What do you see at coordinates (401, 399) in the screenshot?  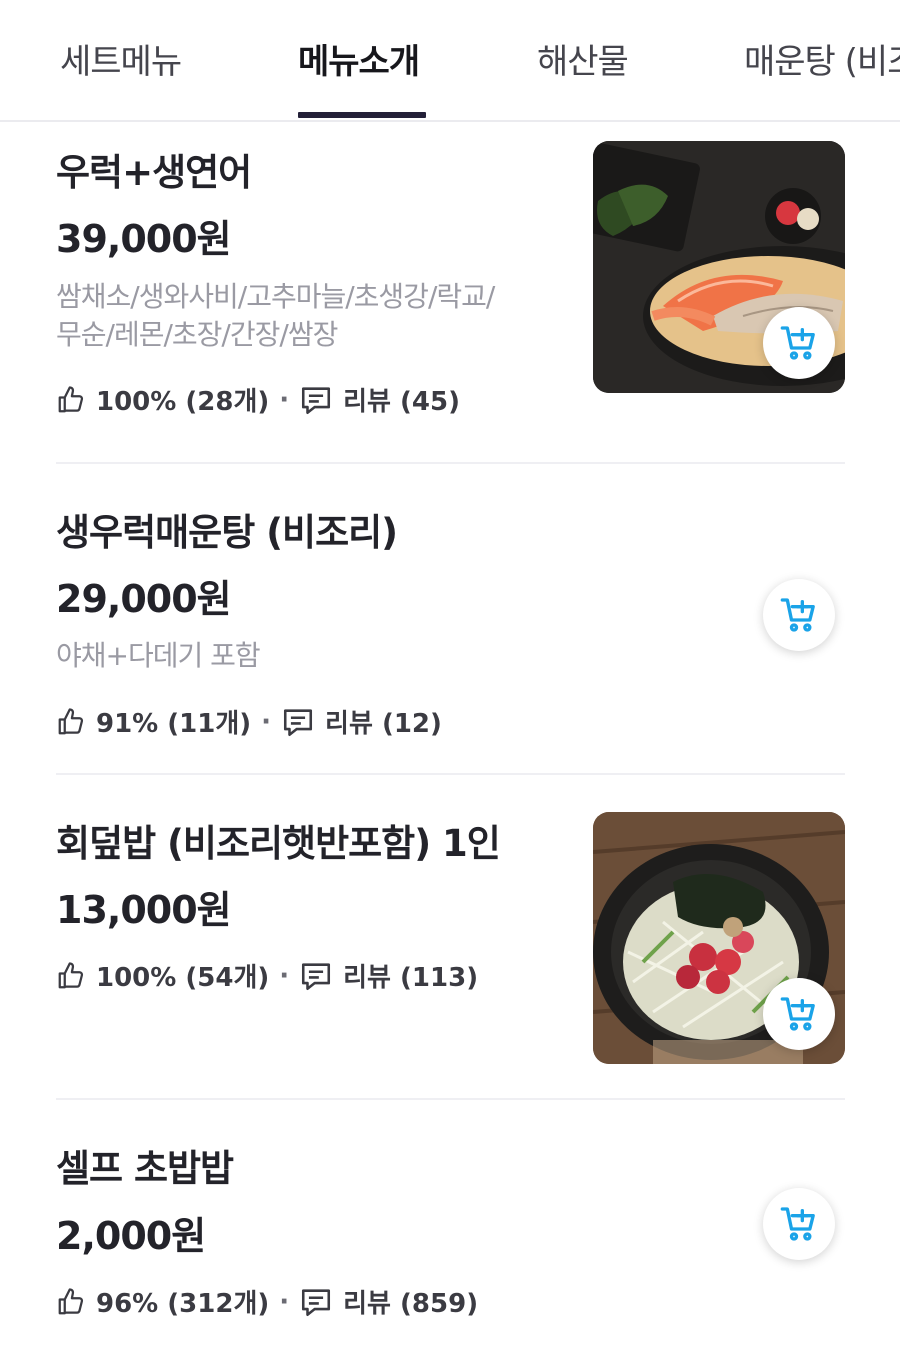 I see `review-count: 리뷰 (45)` at bounding box center [401, 399].